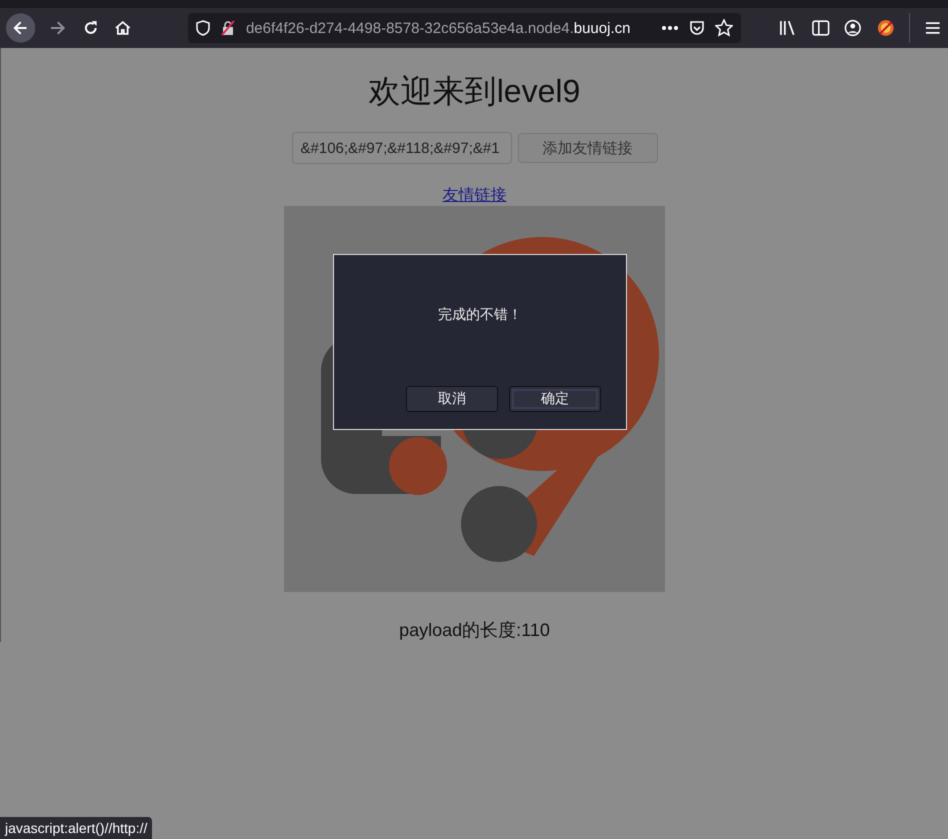  I want to click on status-bar: javascript:alert()//http://, so click(76, 828).